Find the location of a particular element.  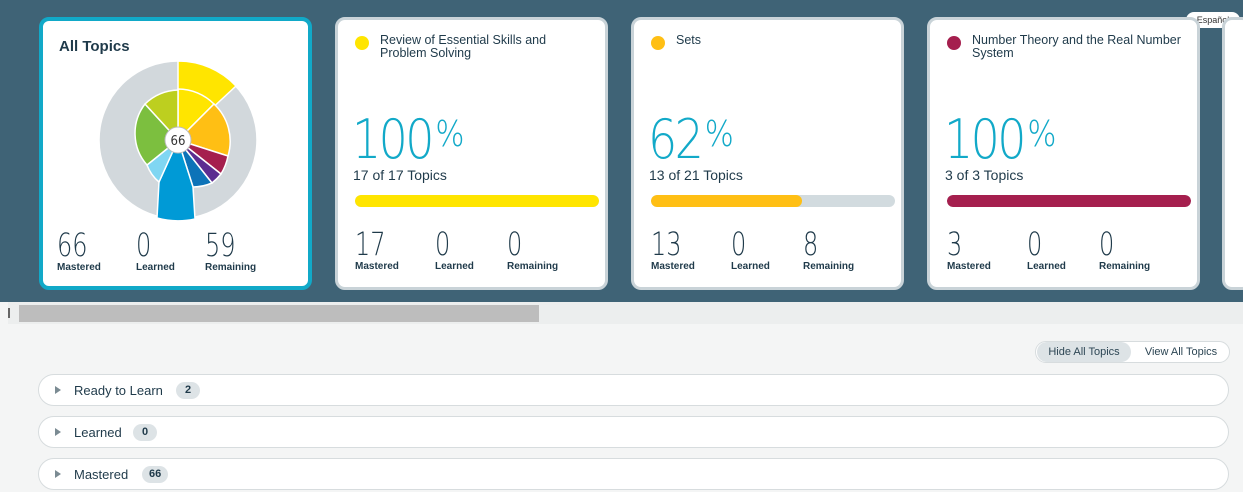

stat-mastered: 66 Mastered is located at coordinates (79, 249).